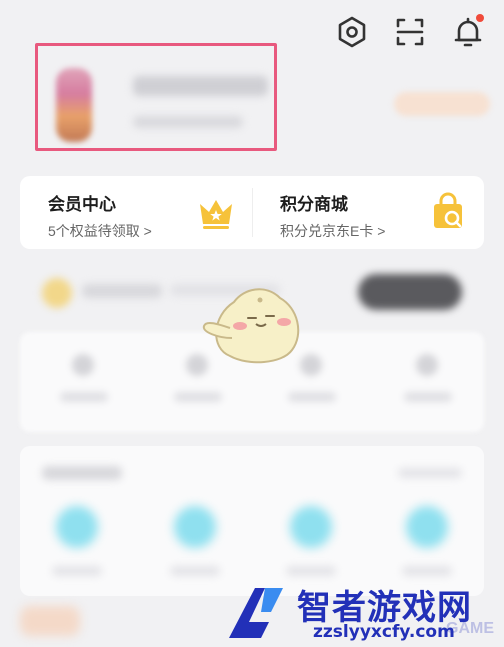  I want to click on blurred-pill-button, so click(442, 104).